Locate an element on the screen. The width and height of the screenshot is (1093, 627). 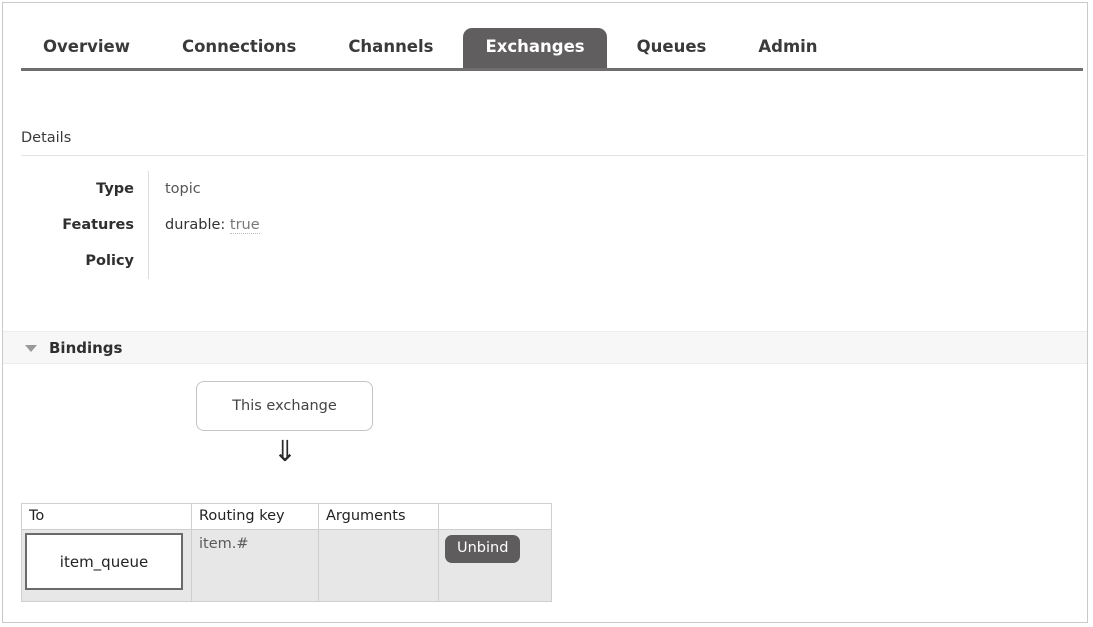
feature-value-durable: true is located at coordinates (244, 225).